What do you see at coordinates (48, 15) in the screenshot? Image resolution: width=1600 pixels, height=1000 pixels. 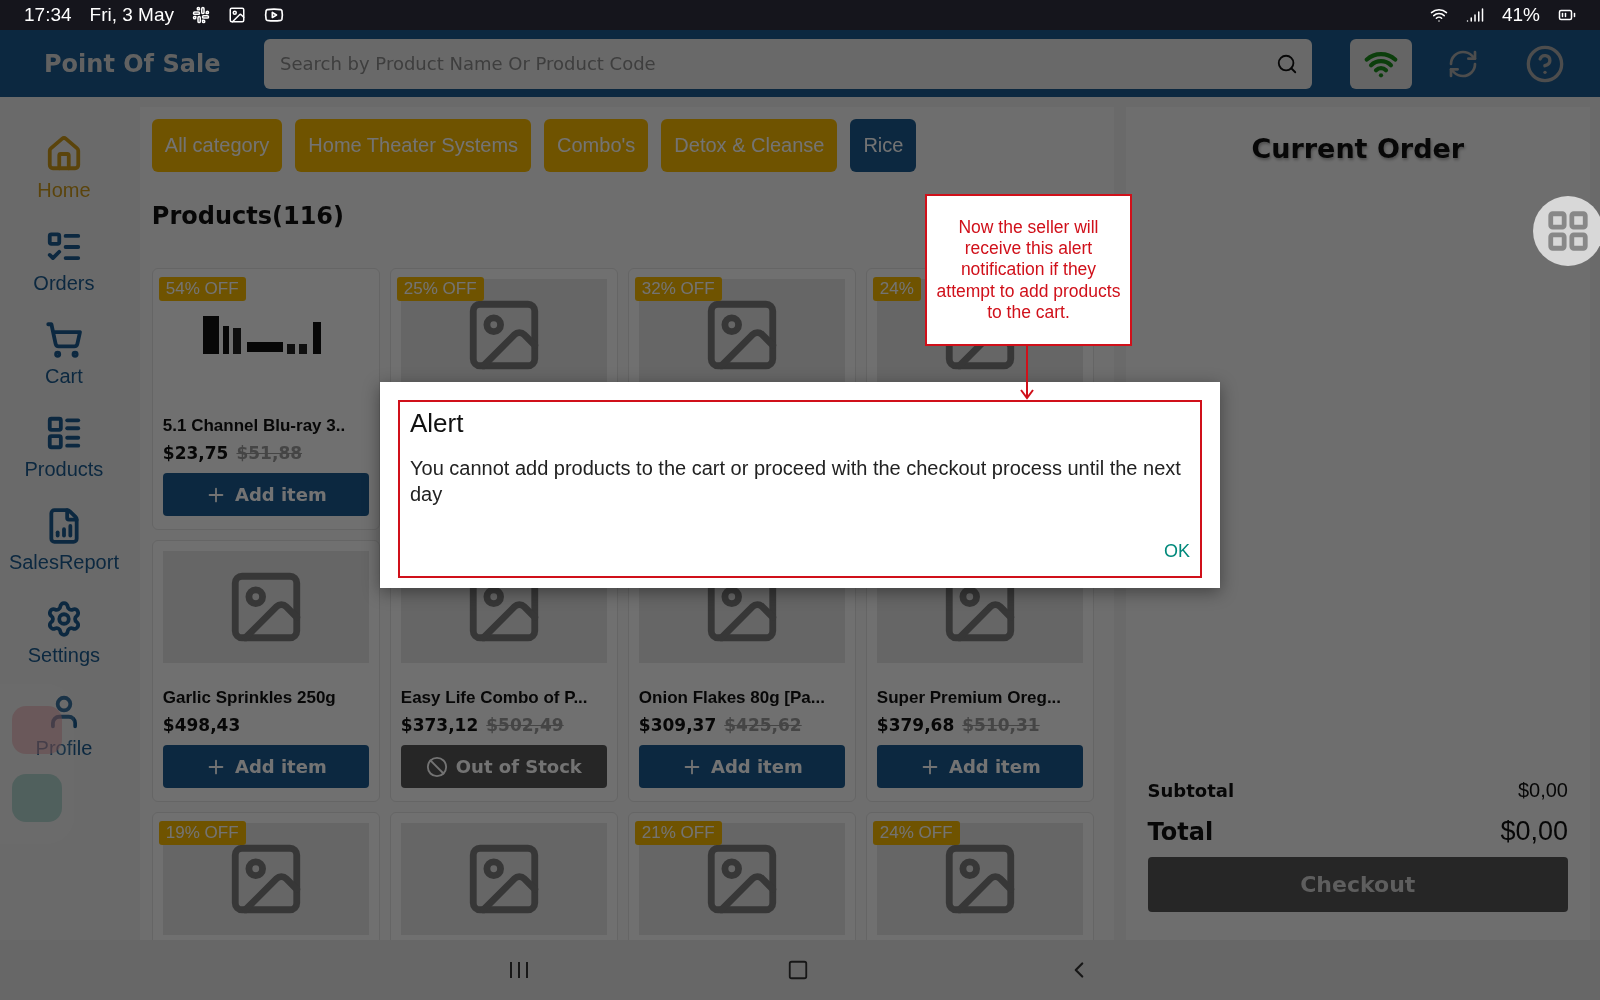 I see `status-time: 17:34` at bounding box center [48, 15].